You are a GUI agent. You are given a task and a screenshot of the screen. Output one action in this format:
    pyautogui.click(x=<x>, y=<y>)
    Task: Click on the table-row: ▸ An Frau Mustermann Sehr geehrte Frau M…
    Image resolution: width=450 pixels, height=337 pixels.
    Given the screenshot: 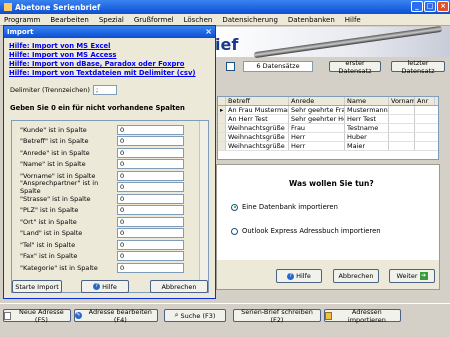 What is the action you would take?
    pyautogui.click(x=328, y=110)
    